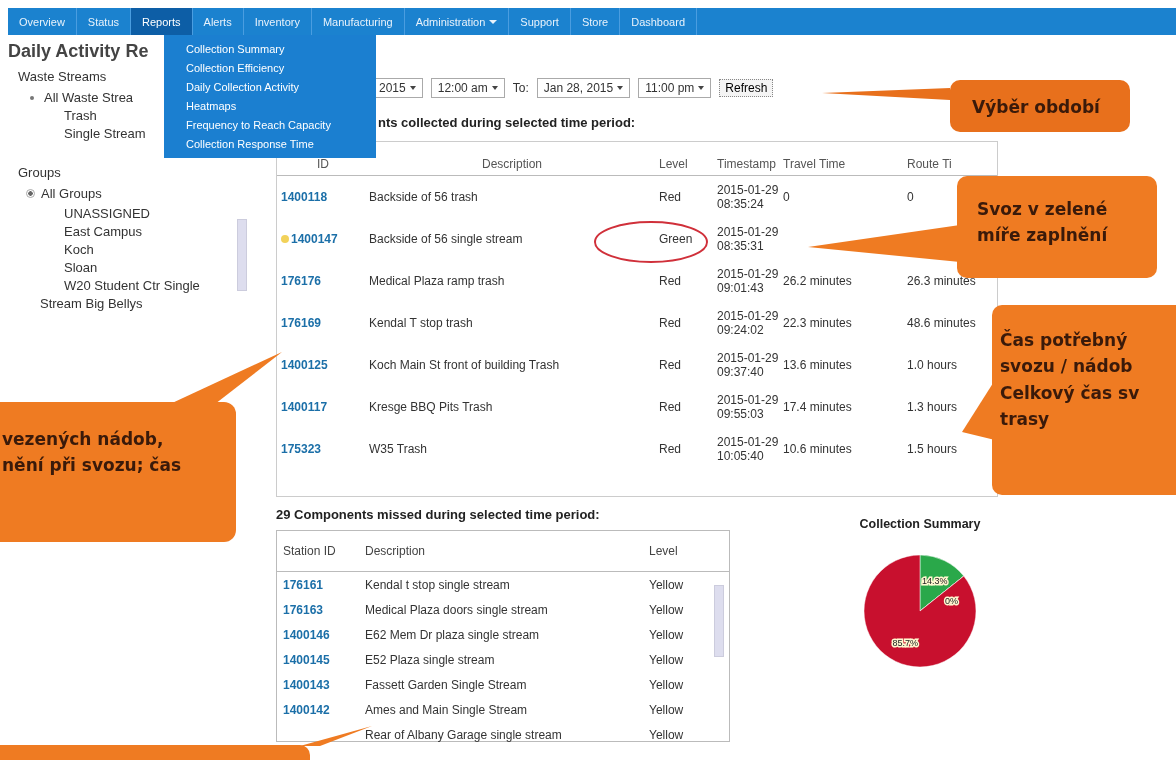 Image resolution: width=1176 pixels, height=760 pixels. What do you see at coordinates (430, 659) in the screenshot?
I see `table-cell-text: E52 Plaza single stream` at bounding box center [430, 659].